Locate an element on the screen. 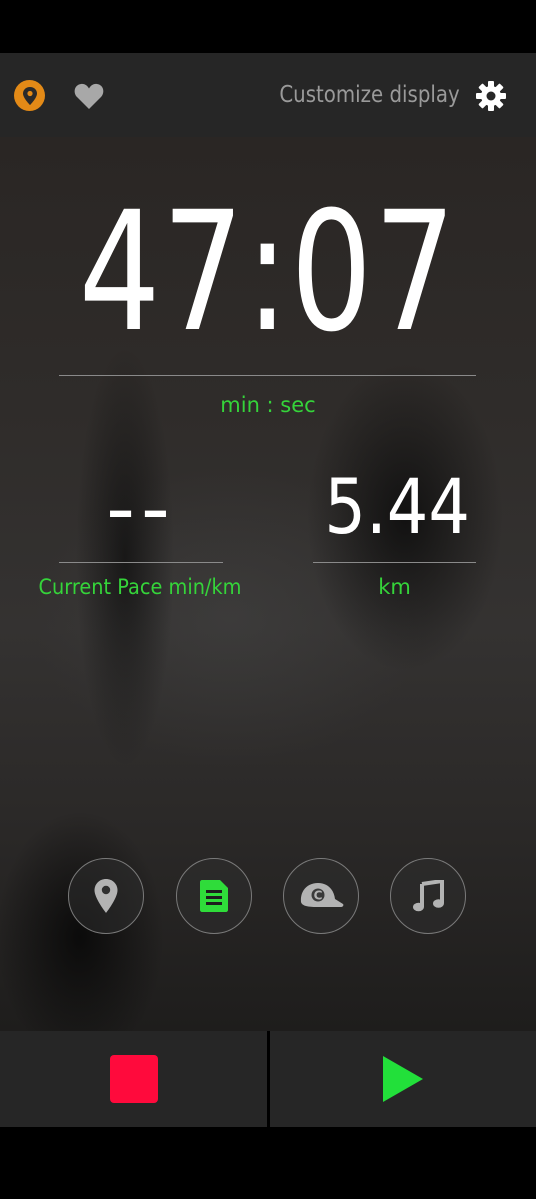  coach-cap-icon: C is located at coordinates (322, 895).